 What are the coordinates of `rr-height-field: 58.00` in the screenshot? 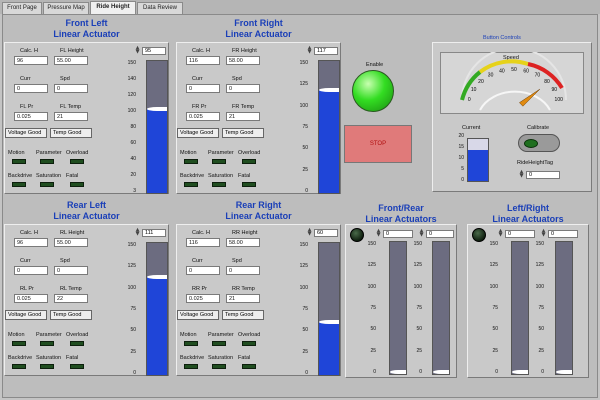 It's located at (243, 242).